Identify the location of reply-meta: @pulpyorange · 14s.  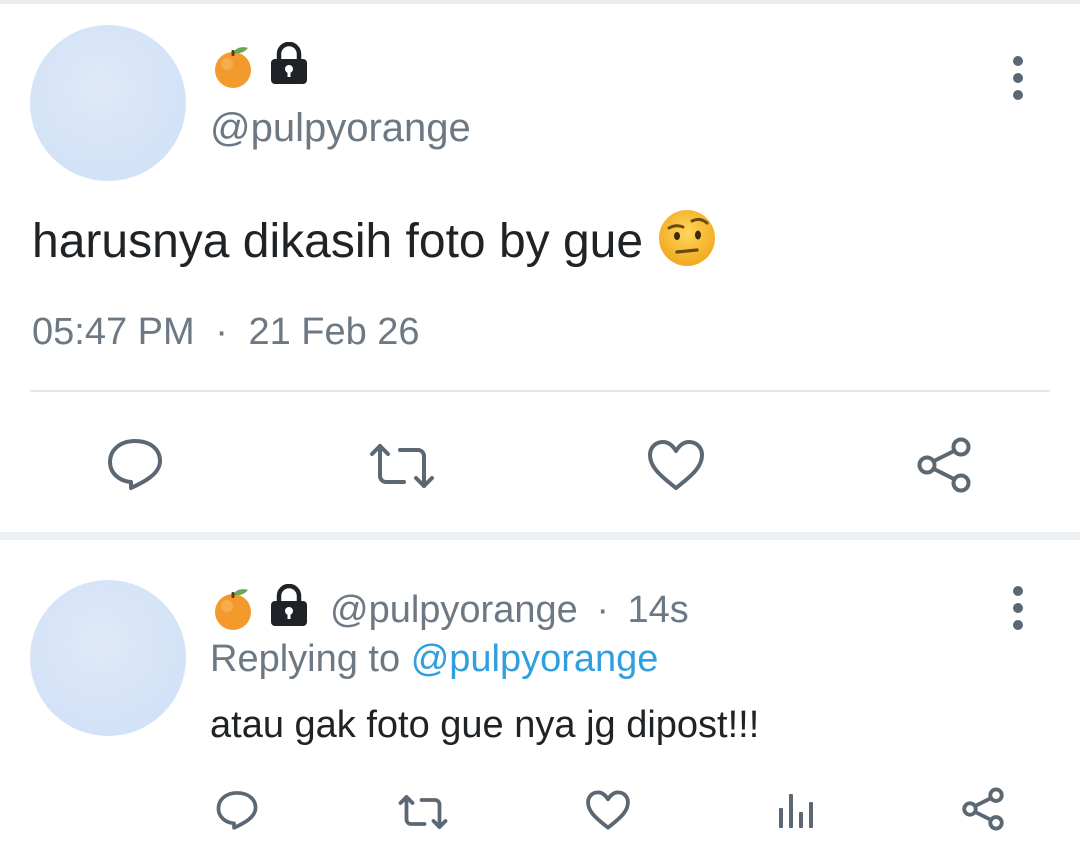
(509, 610).